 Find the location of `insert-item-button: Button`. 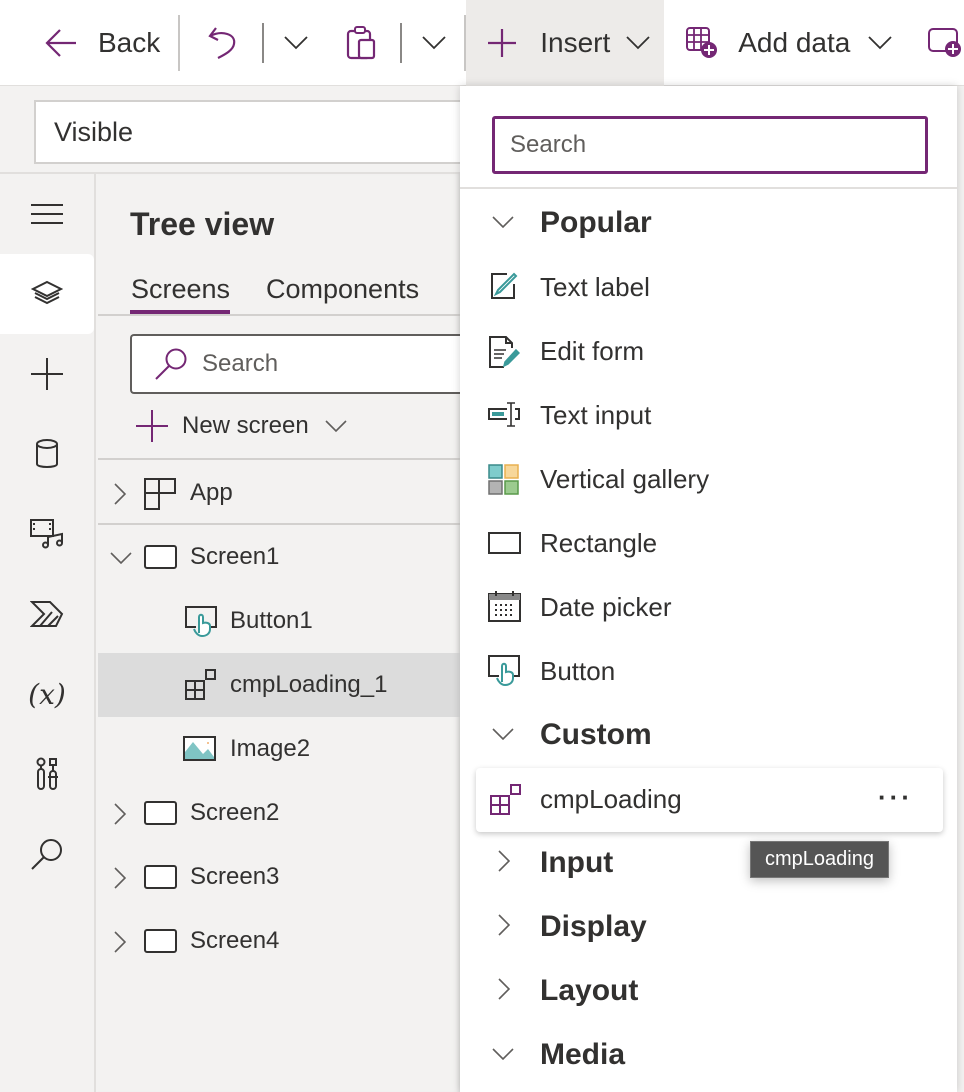

insert-item-button: Button is located at coordinates (708, 672).